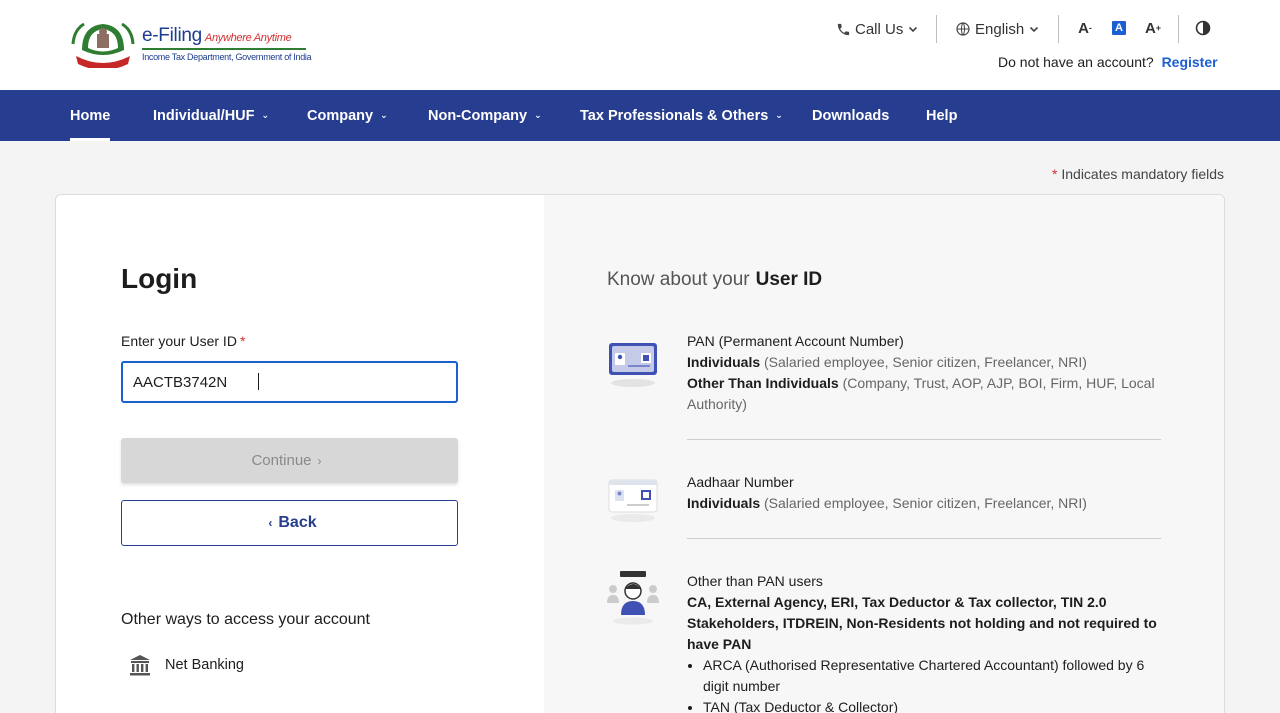 The image size is (1280, 713). Describe the element at coordinates (159, 278) in the screenshot. I see `login-title: Login` at that location.